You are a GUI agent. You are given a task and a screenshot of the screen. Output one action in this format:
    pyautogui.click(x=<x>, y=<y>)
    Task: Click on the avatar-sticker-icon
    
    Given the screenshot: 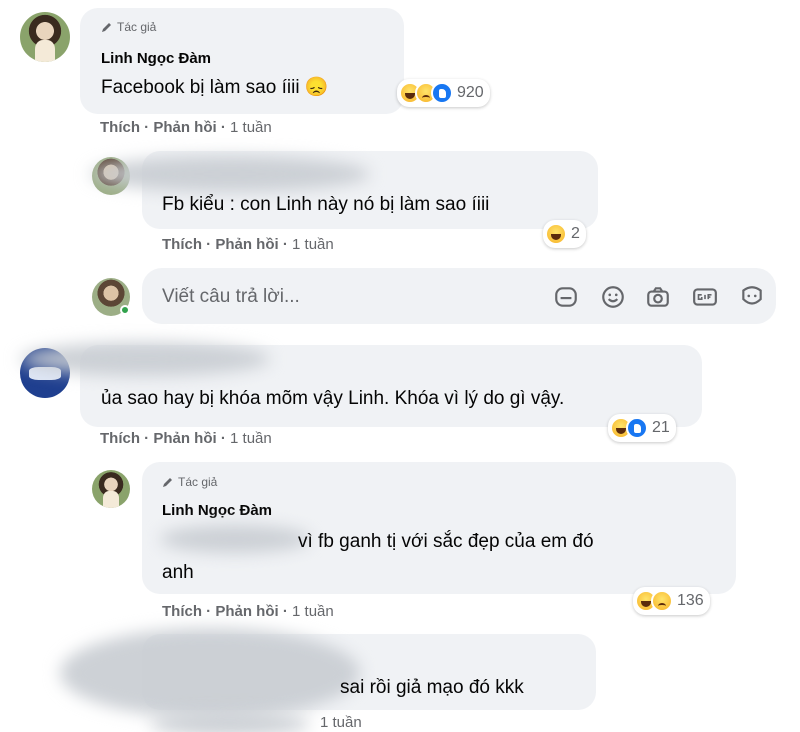 What is the action you would take?
    pyautogui.click(x=752, y=297)
    